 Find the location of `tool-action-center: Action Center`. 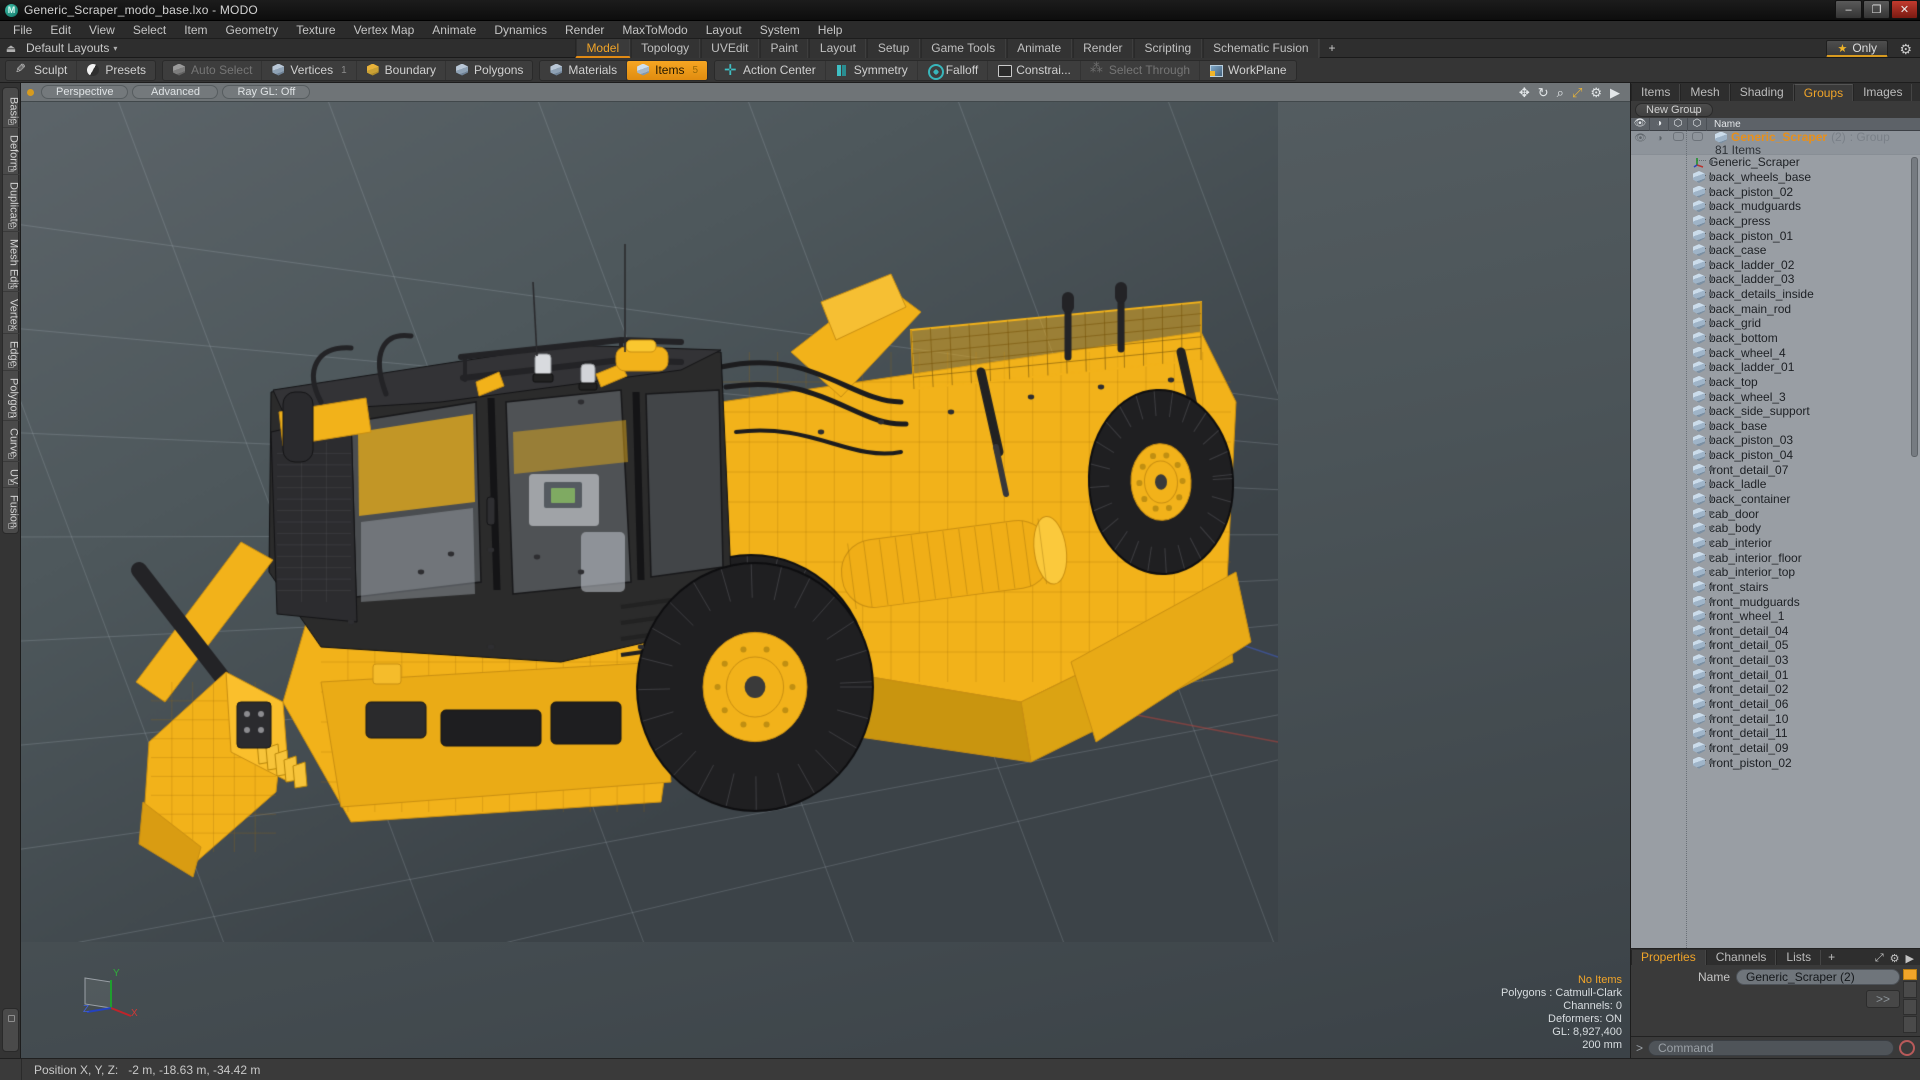

tool-action-center: Action Center is located at coordinates (770, 70).